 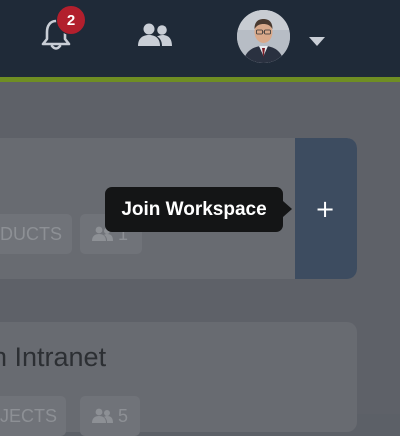 What do you see at coordinates (263, 36) in the screenshot?
I see `avatar` at bounding box center [263, 36].